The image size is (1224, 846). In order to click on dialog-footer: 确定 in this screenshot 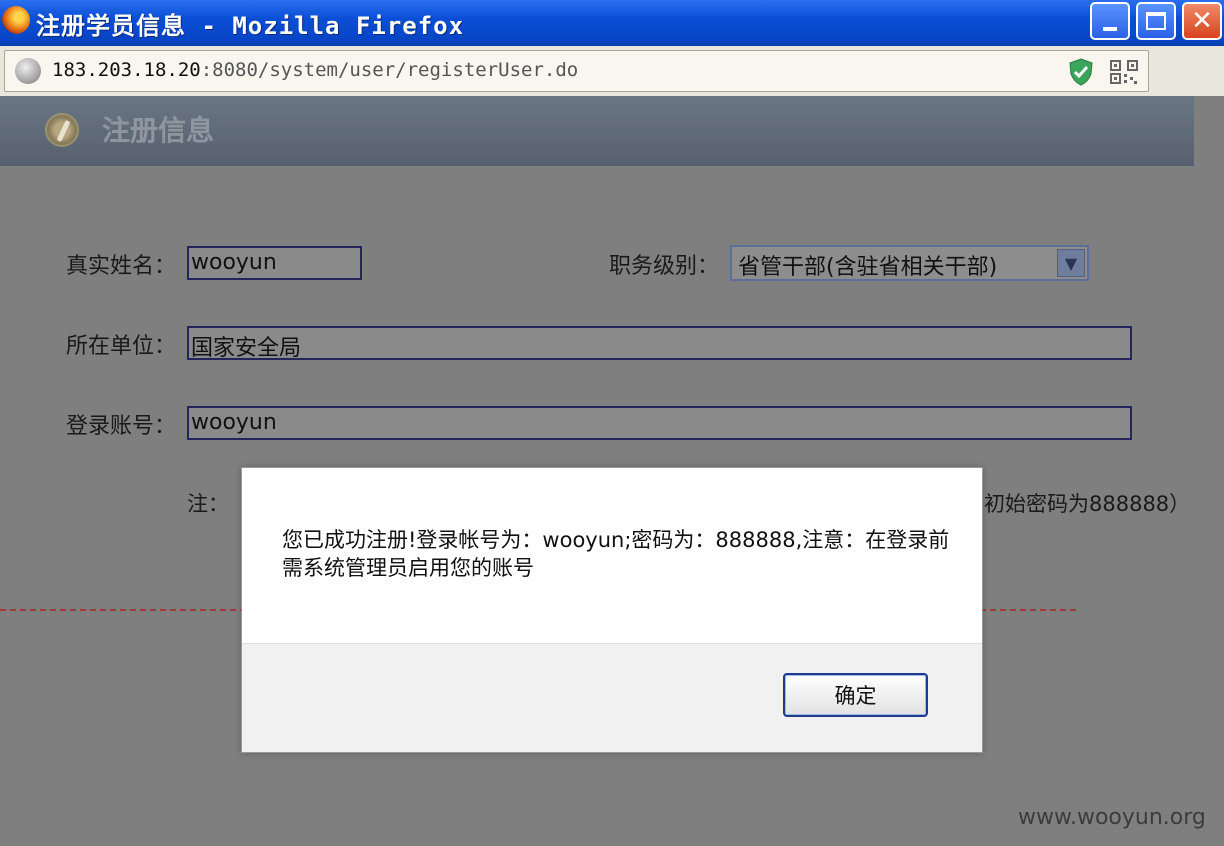, I will do `click(612, 697)`.